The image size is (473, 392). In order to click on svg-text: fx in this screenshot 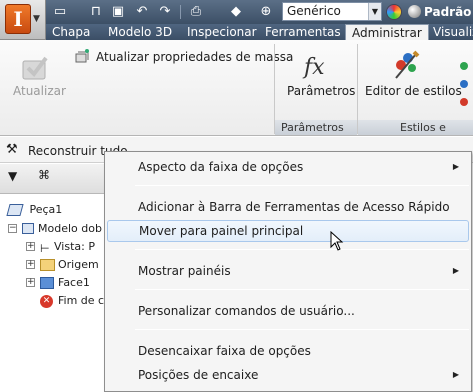, I will do `click(313, 67)`.